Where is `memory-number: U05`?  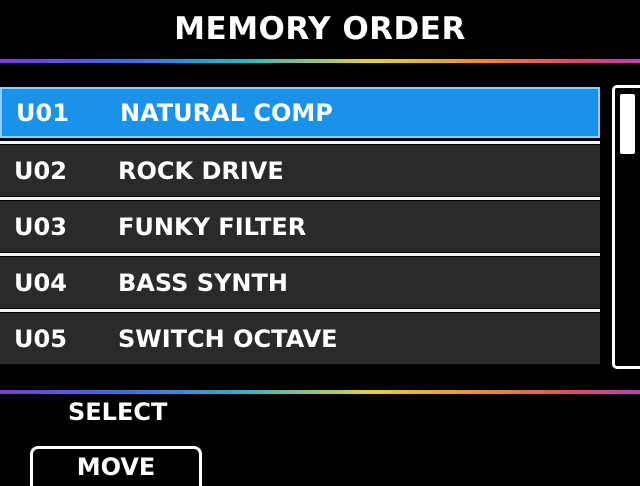
memory-number: U05 is located at coordinates (40, 338).